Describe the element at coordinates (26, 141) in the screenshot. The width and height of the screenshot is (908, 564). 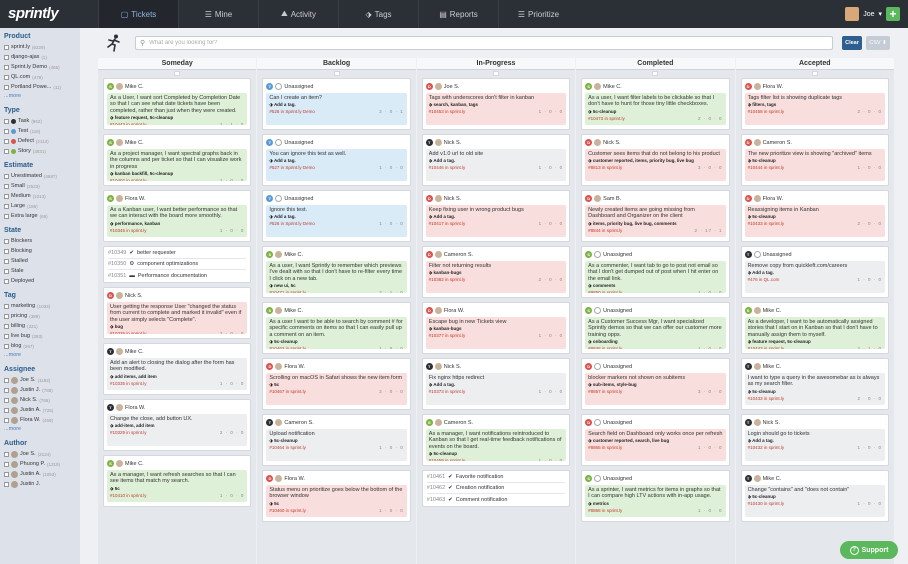
I see `filter-label: Defect` at that location.